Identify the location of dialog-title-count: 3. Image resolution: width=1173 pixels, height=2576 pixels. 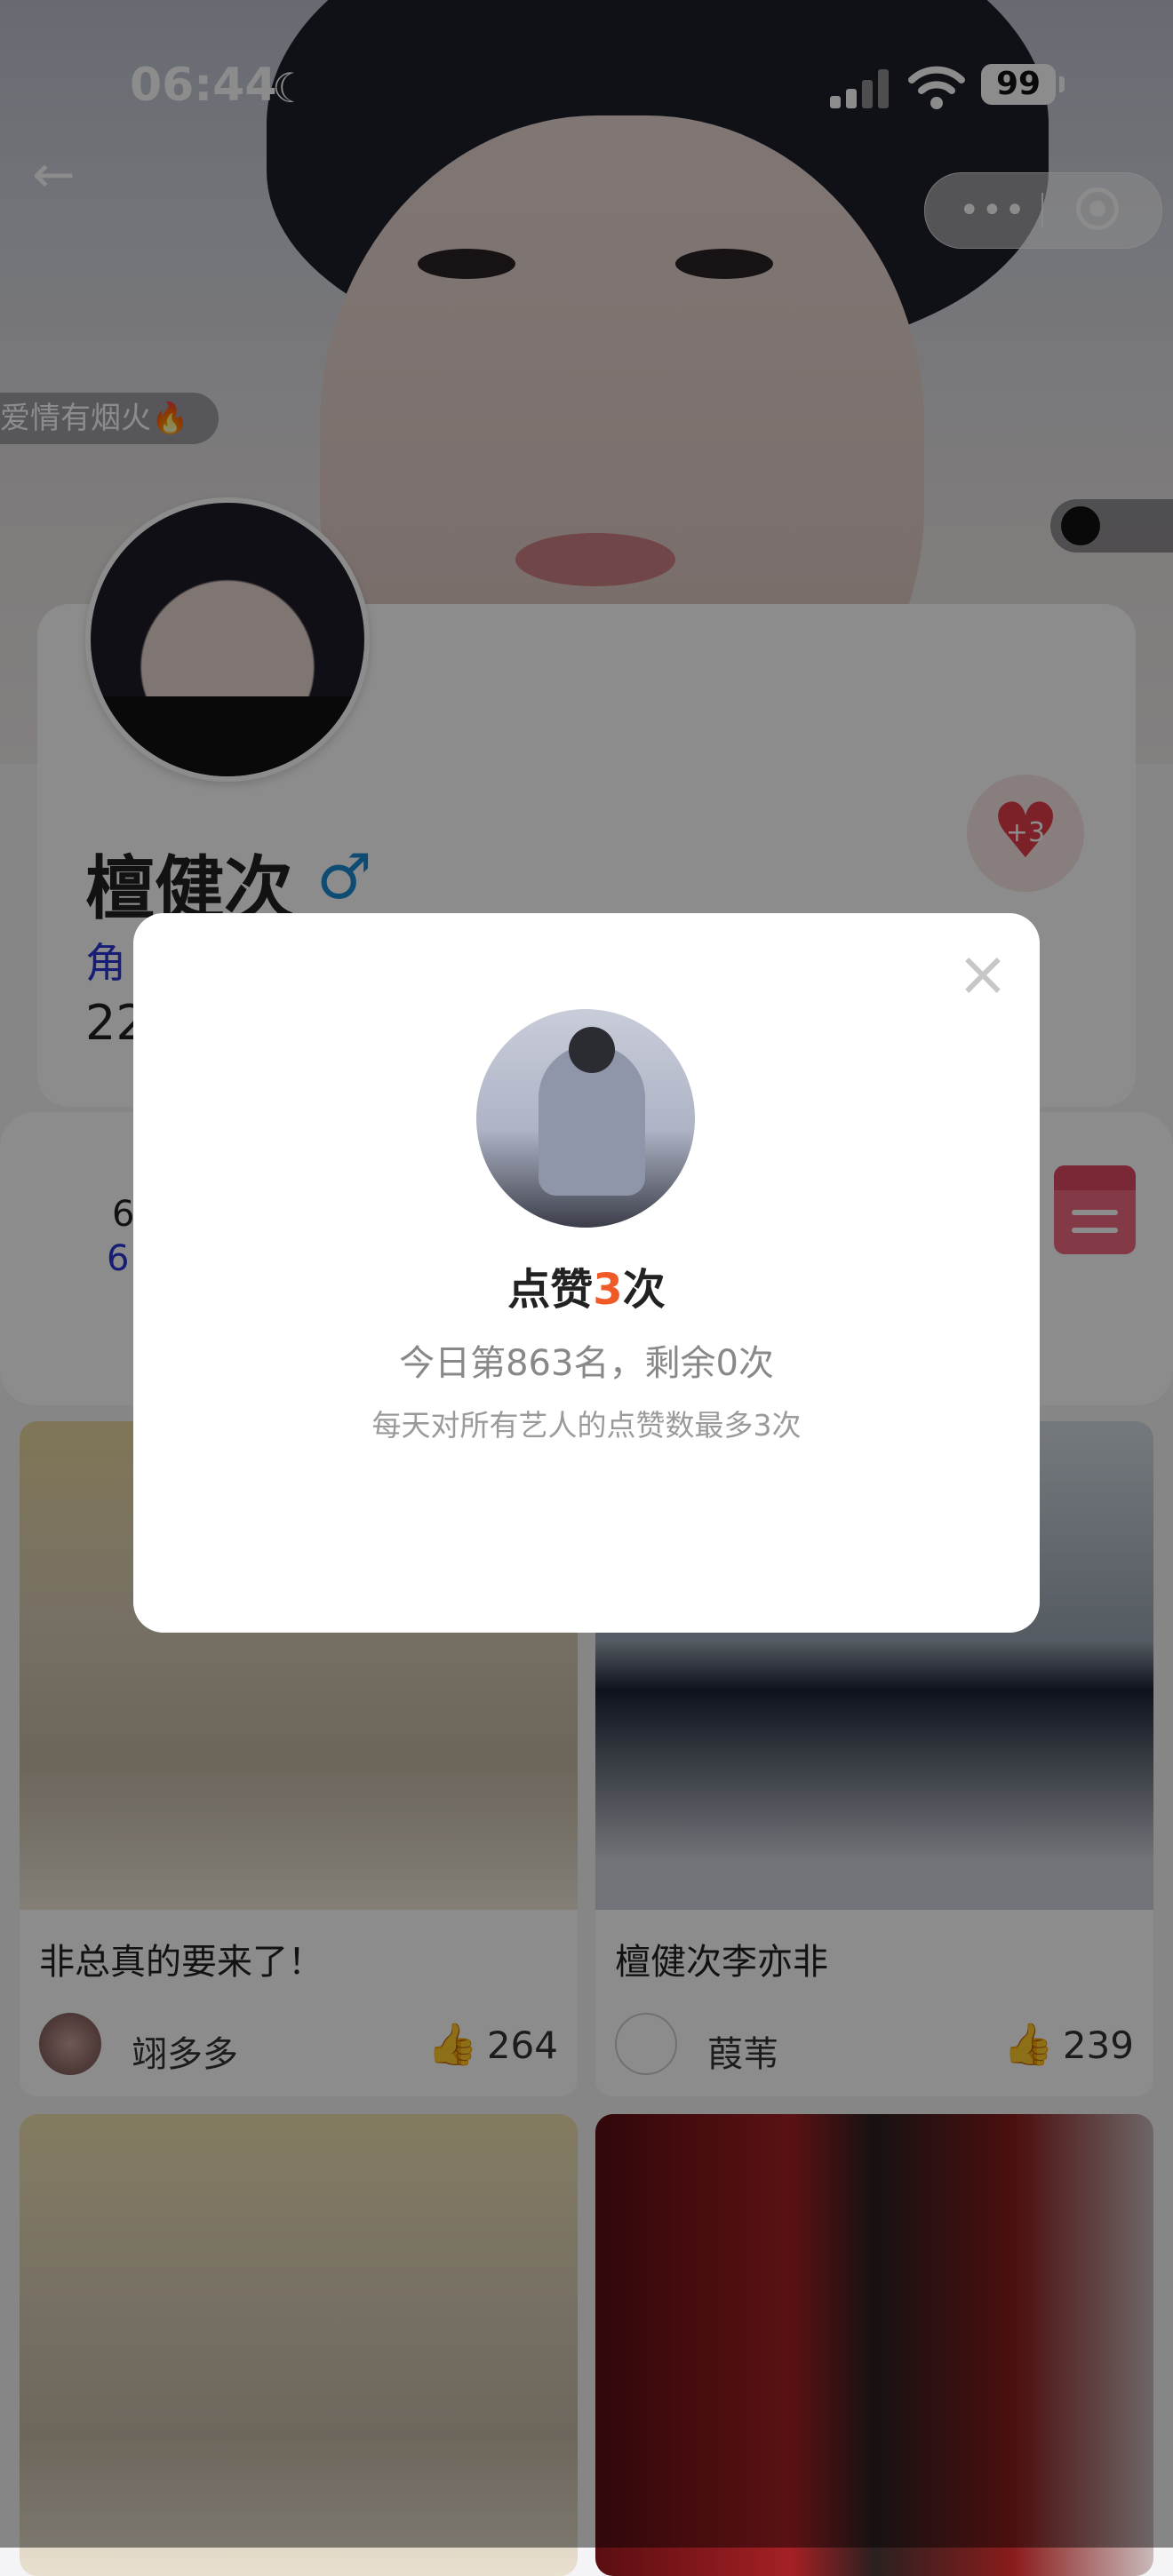
(608, 1290).